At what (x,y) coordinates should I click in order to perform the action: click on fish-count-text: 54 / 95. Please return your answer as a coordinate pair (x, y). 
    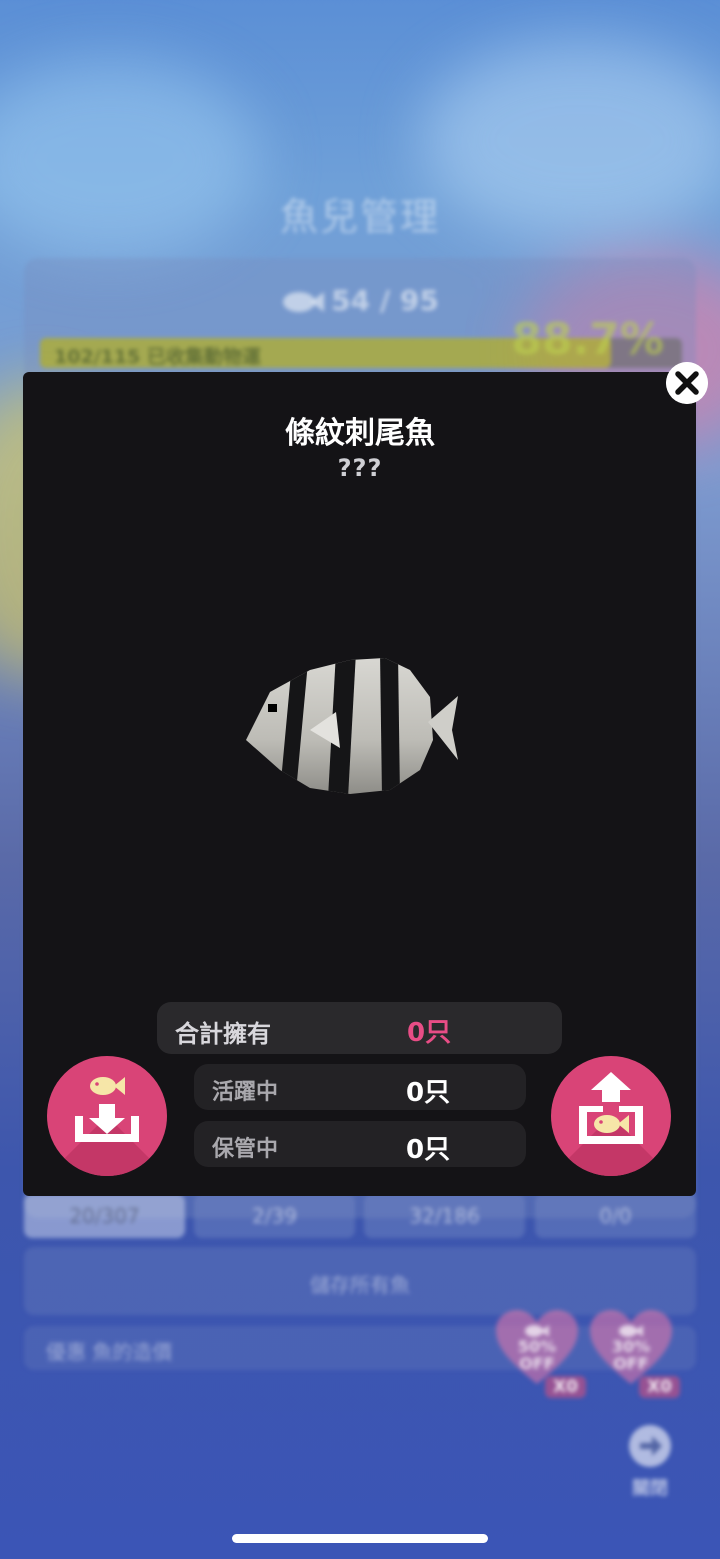
    Looking at the image, I should click on (385, 300).